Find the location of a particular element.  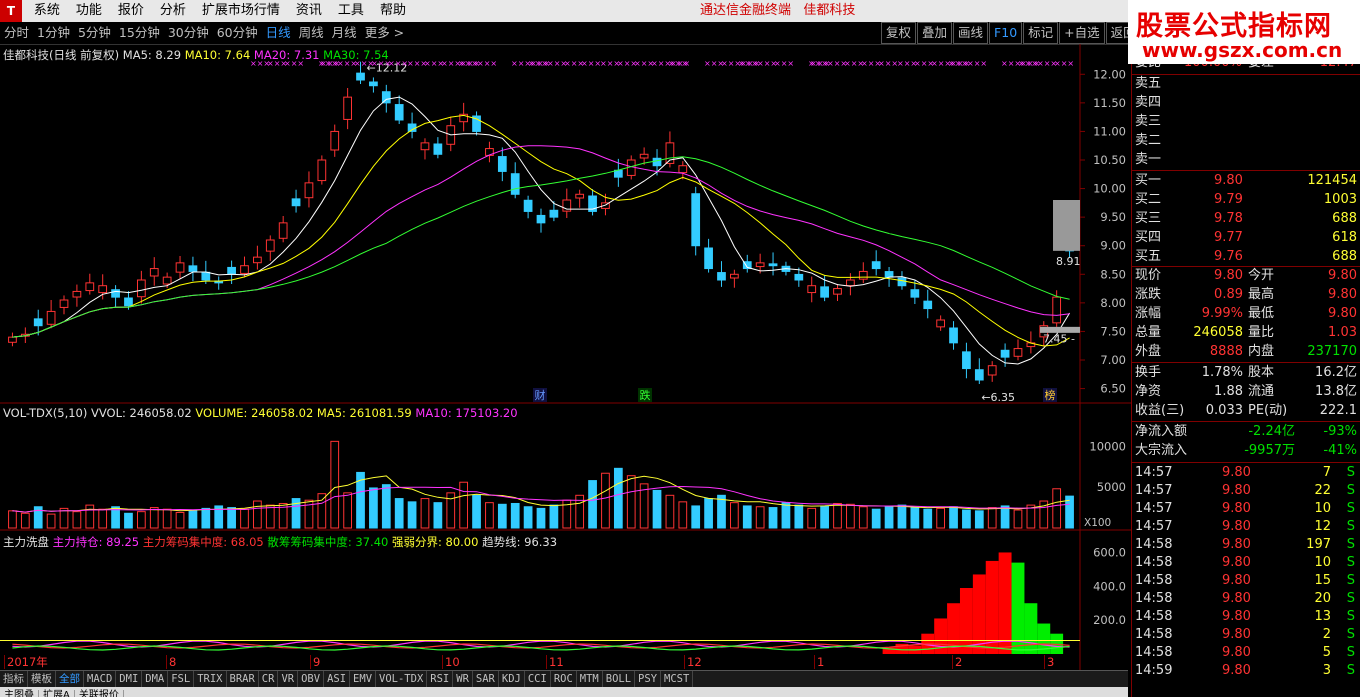

indicator-tab-14: VOL-TDX is located at coordinates (402, 679).